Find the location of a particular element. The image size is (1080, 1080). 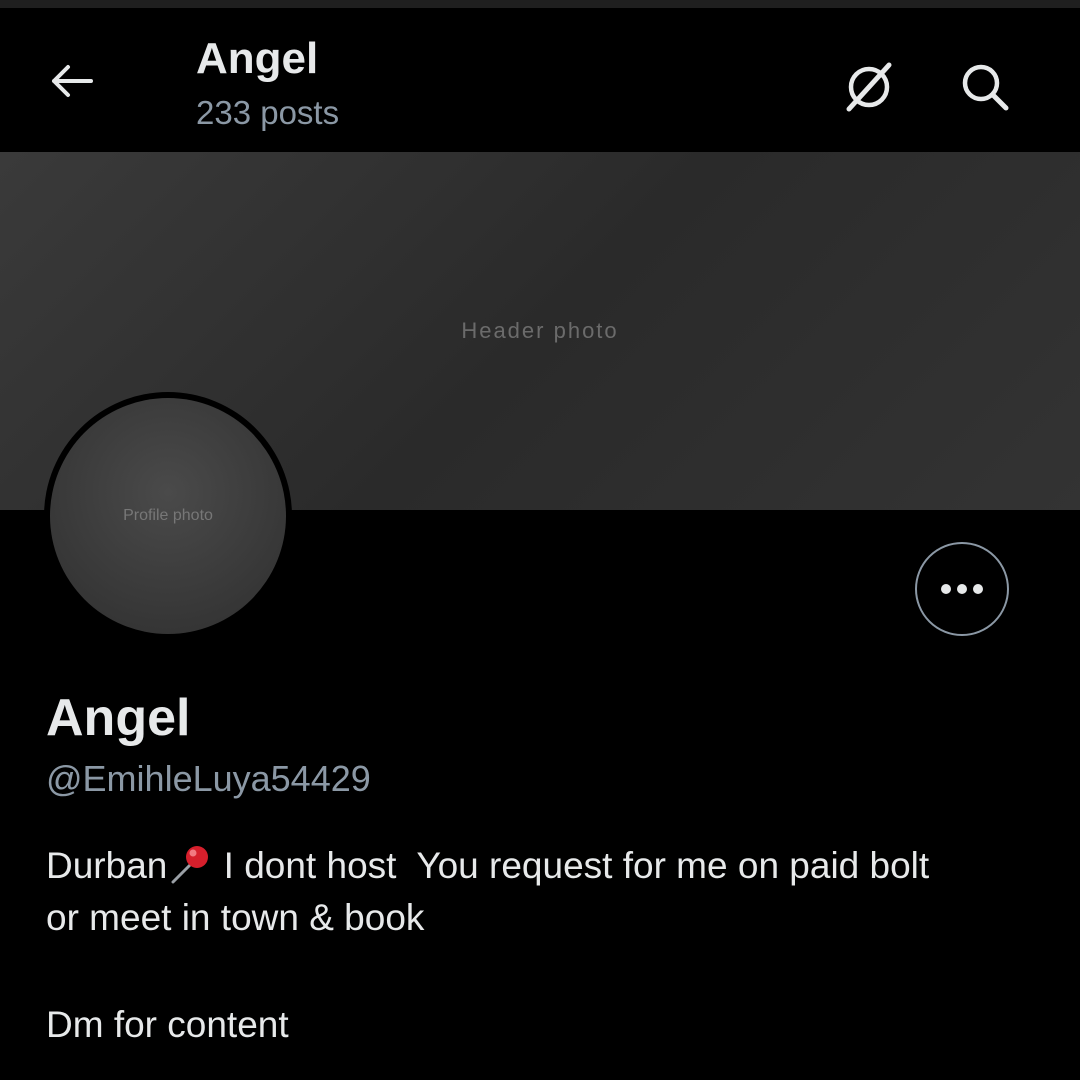

back-button is located at coordinates (71, 81).